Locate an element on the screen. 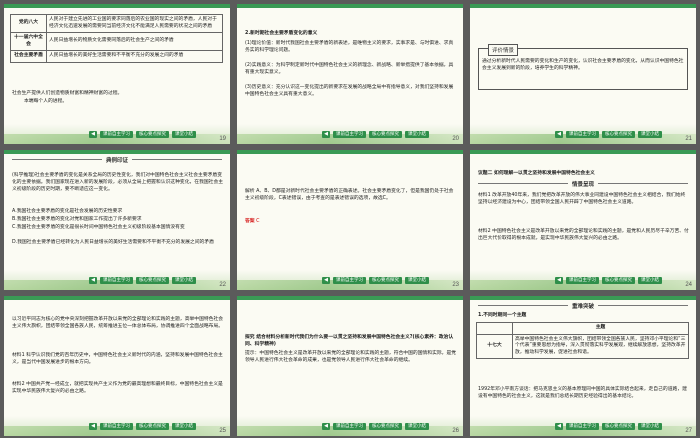 The image size is (700, 438). table-row-head: 社会主要矛盾 is located at coordinates (28, 56).